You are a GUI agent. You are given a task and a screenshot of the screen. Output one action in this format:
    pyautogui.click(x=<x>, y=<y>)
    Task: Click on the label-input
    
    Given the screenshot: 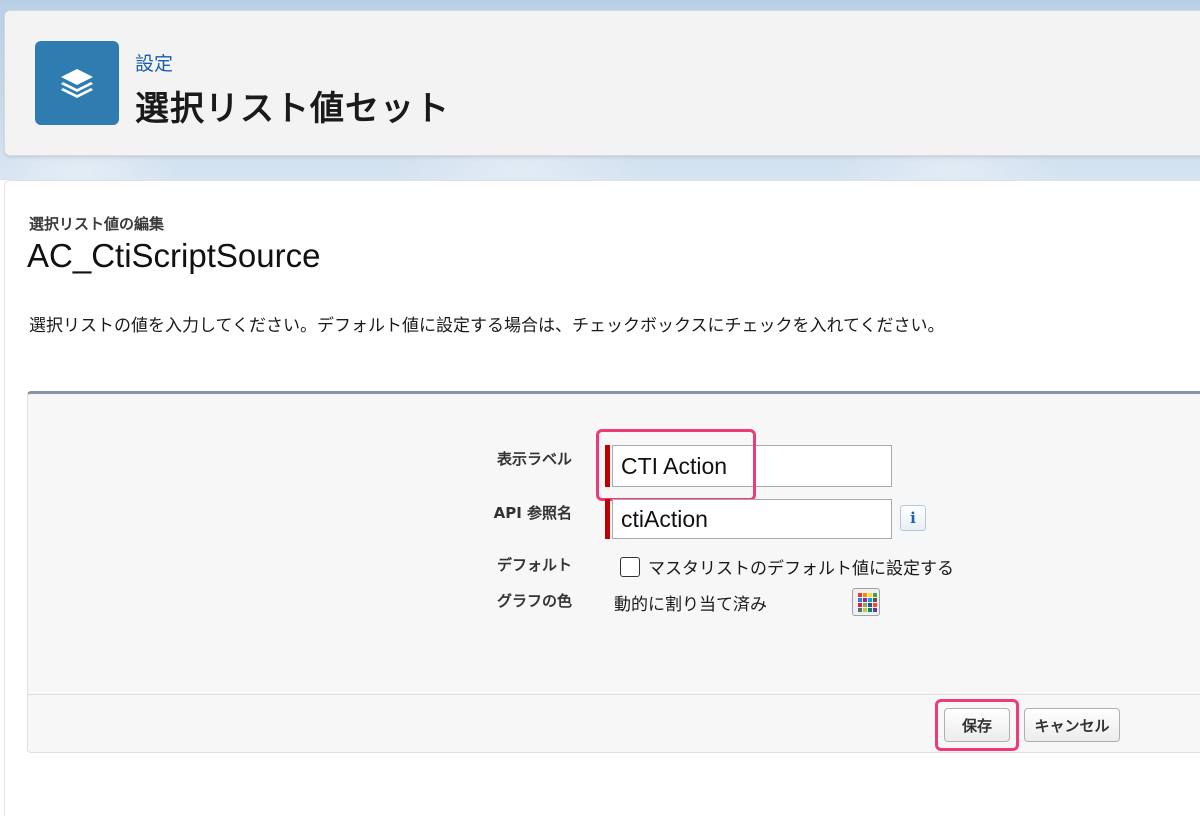 What is the action you would take?
    pyautogui.click(x=752, y=466)
    